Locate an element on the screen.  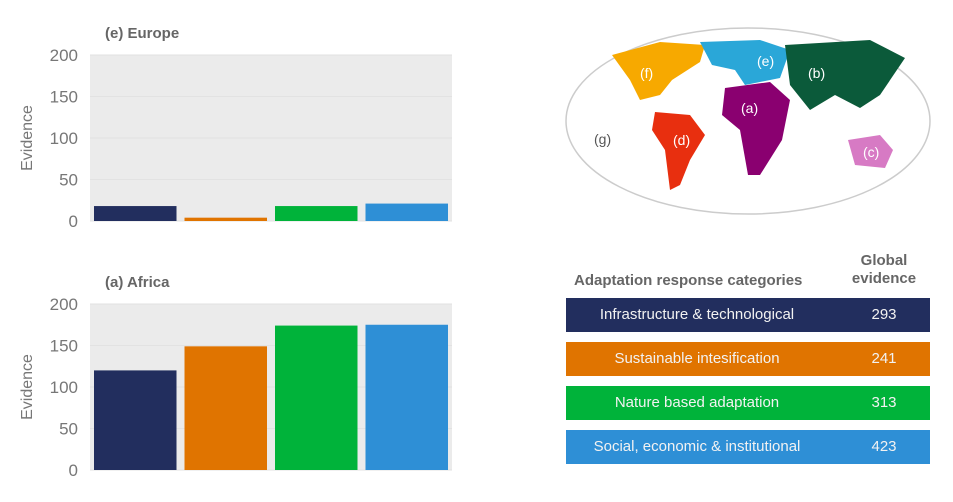
table-row: Social, economic & institutional 423 is located at coordinates (748, 447).